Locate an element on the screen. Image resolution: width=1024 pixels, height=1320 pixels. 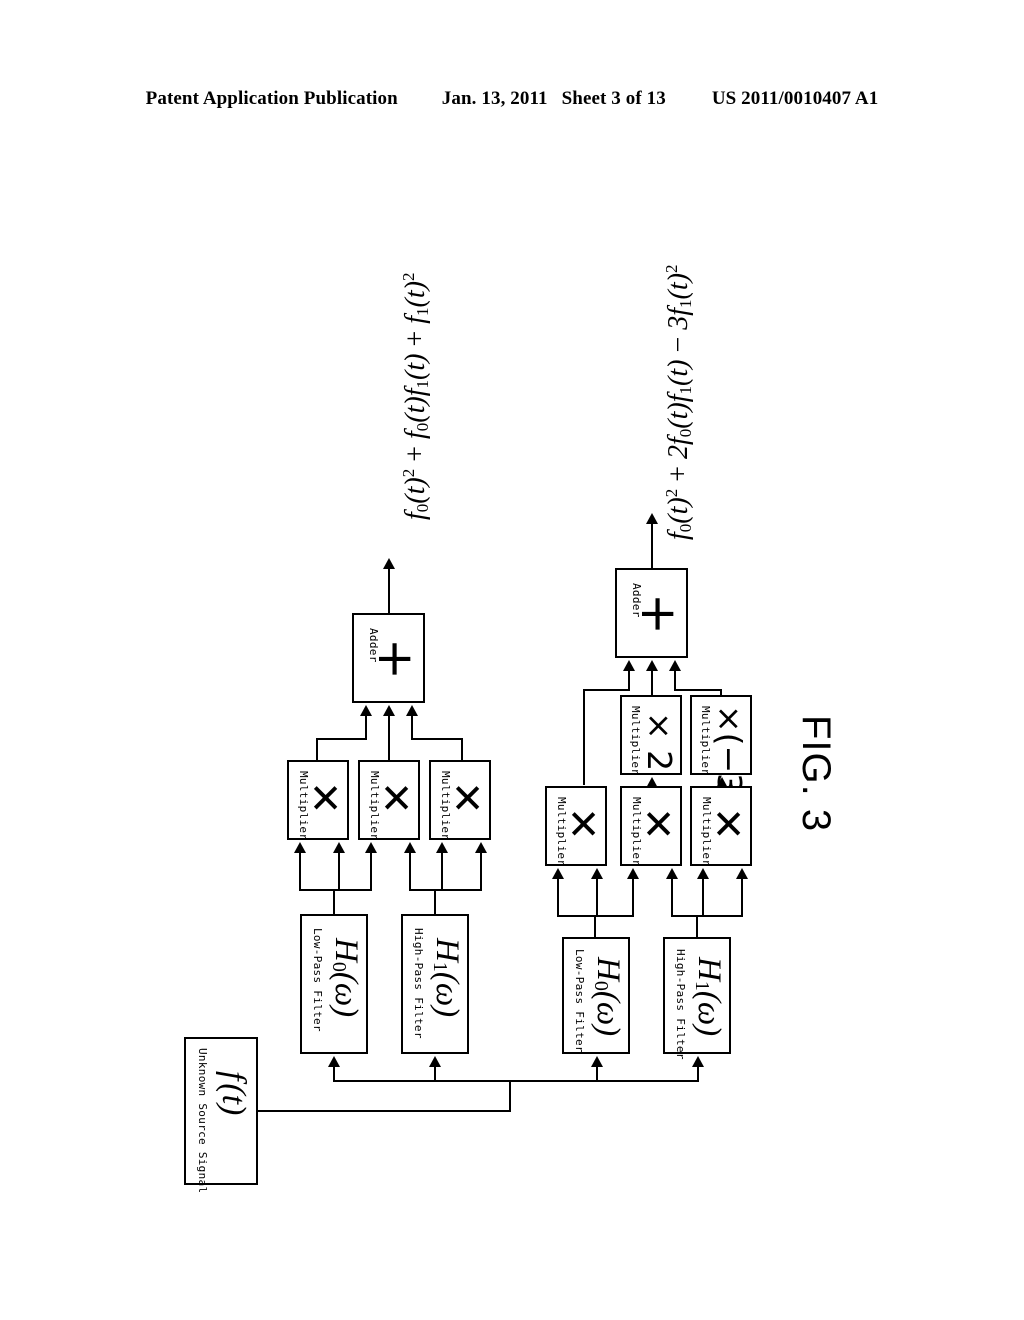
lower-output-equation: f0(t)2 + 2f0(t)f1(t) − 3f1(t)2 is located at coordinates (678, 402).